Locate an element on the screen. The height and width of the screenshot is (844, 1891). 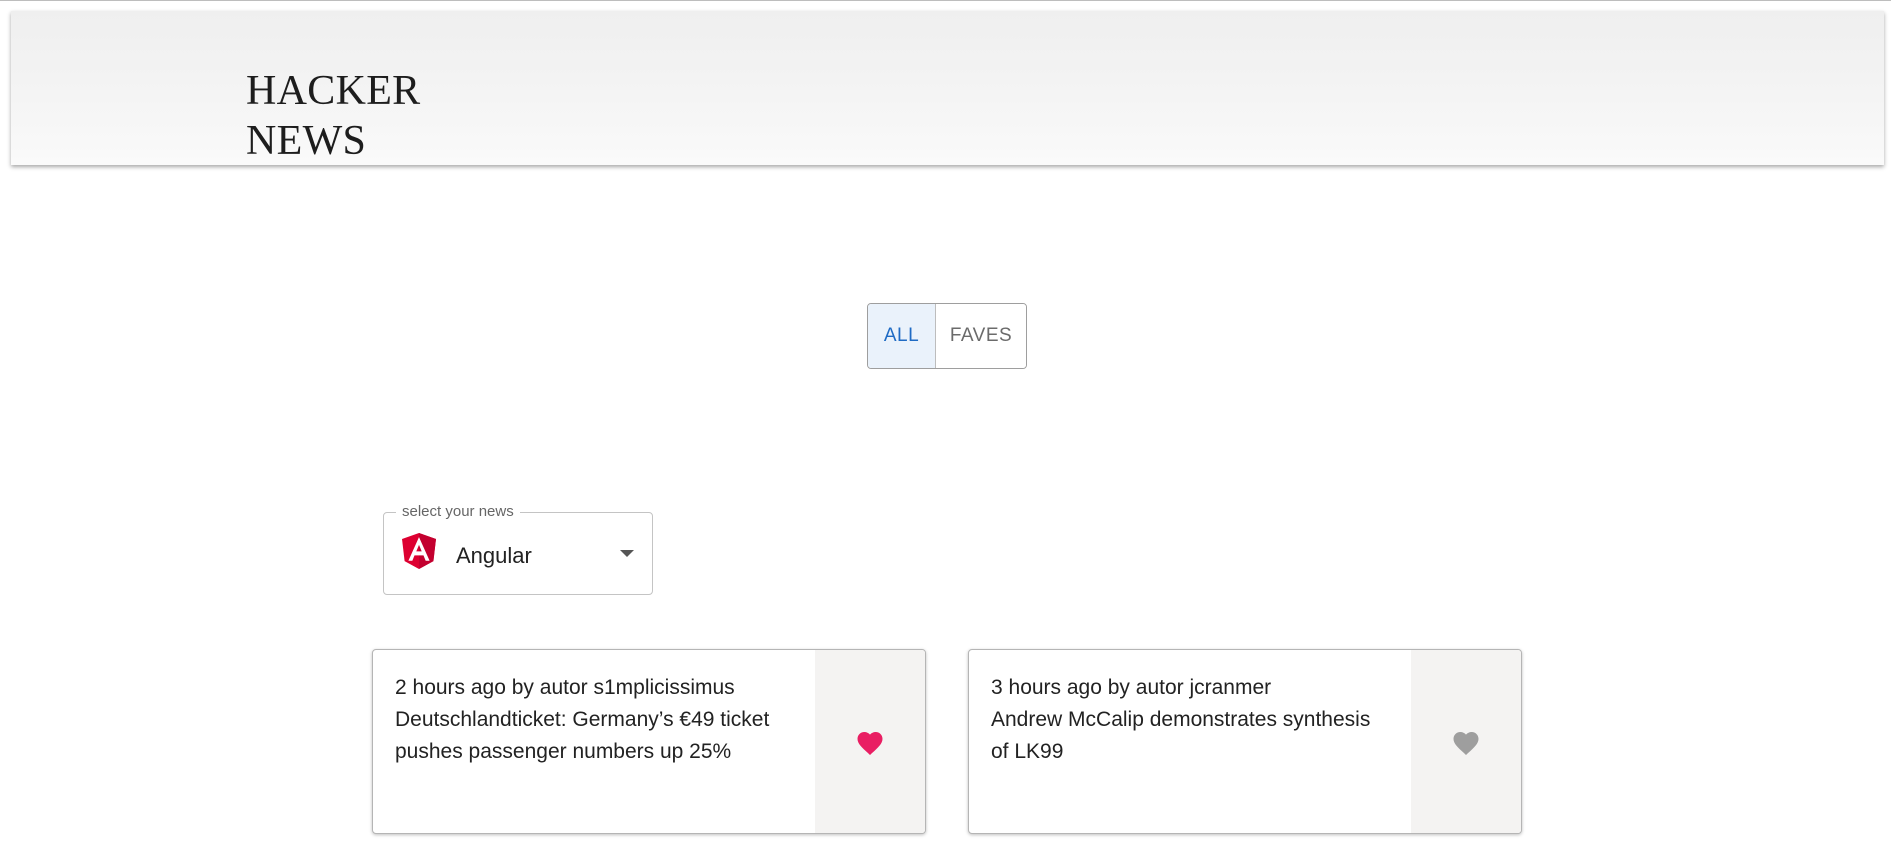
chevron-down-icon is located at coordinates (627, 553).